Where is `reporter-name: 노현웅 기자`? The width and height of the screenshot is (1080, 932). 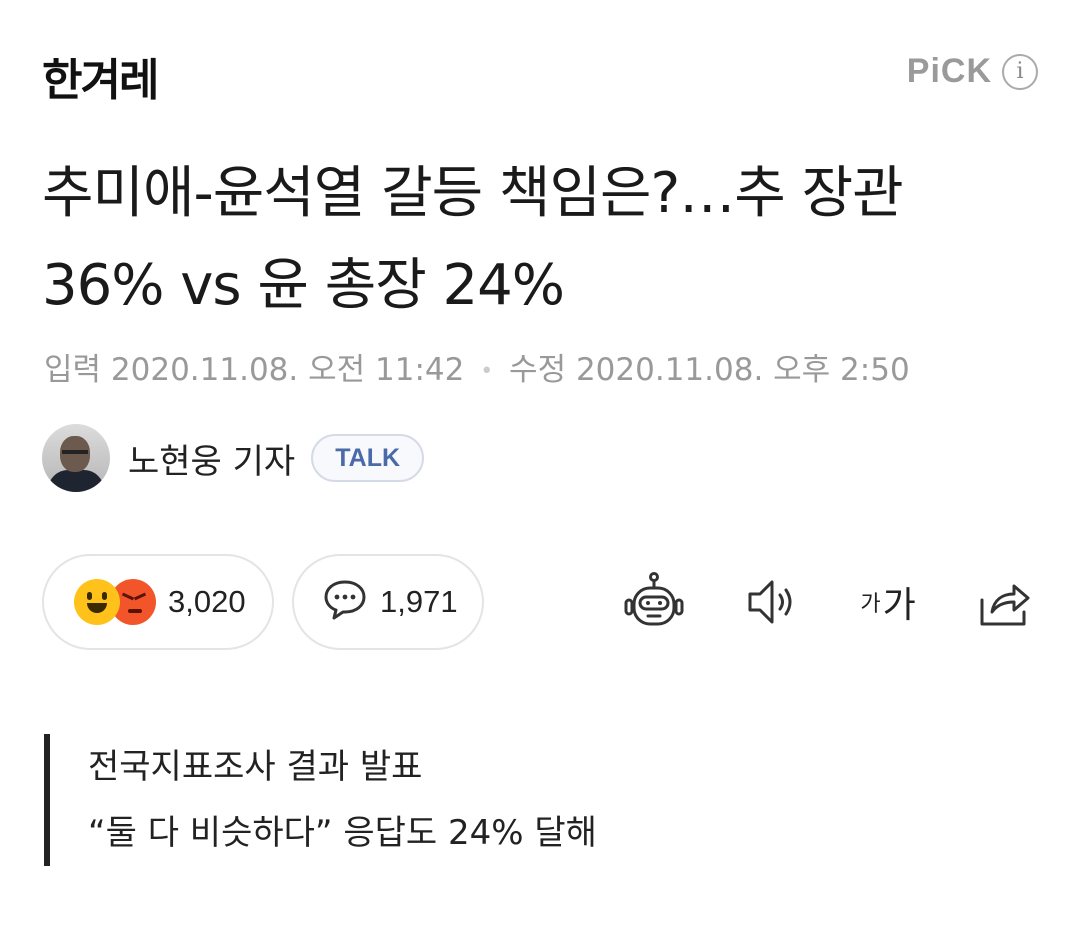
reporter-name: 노현웅 기자 is located at coordinates (211, 458).